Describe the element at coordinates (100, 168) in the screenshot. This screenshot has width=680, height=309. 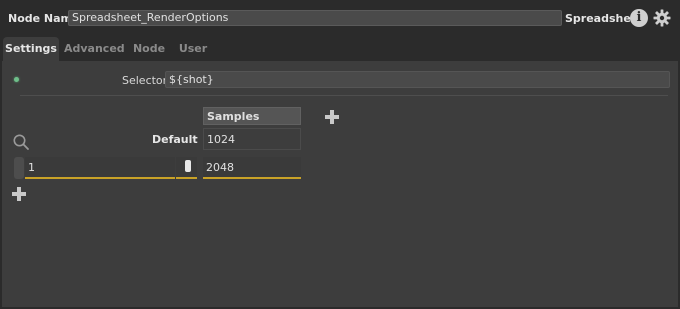
I see `row-key-input: 1` at that location.